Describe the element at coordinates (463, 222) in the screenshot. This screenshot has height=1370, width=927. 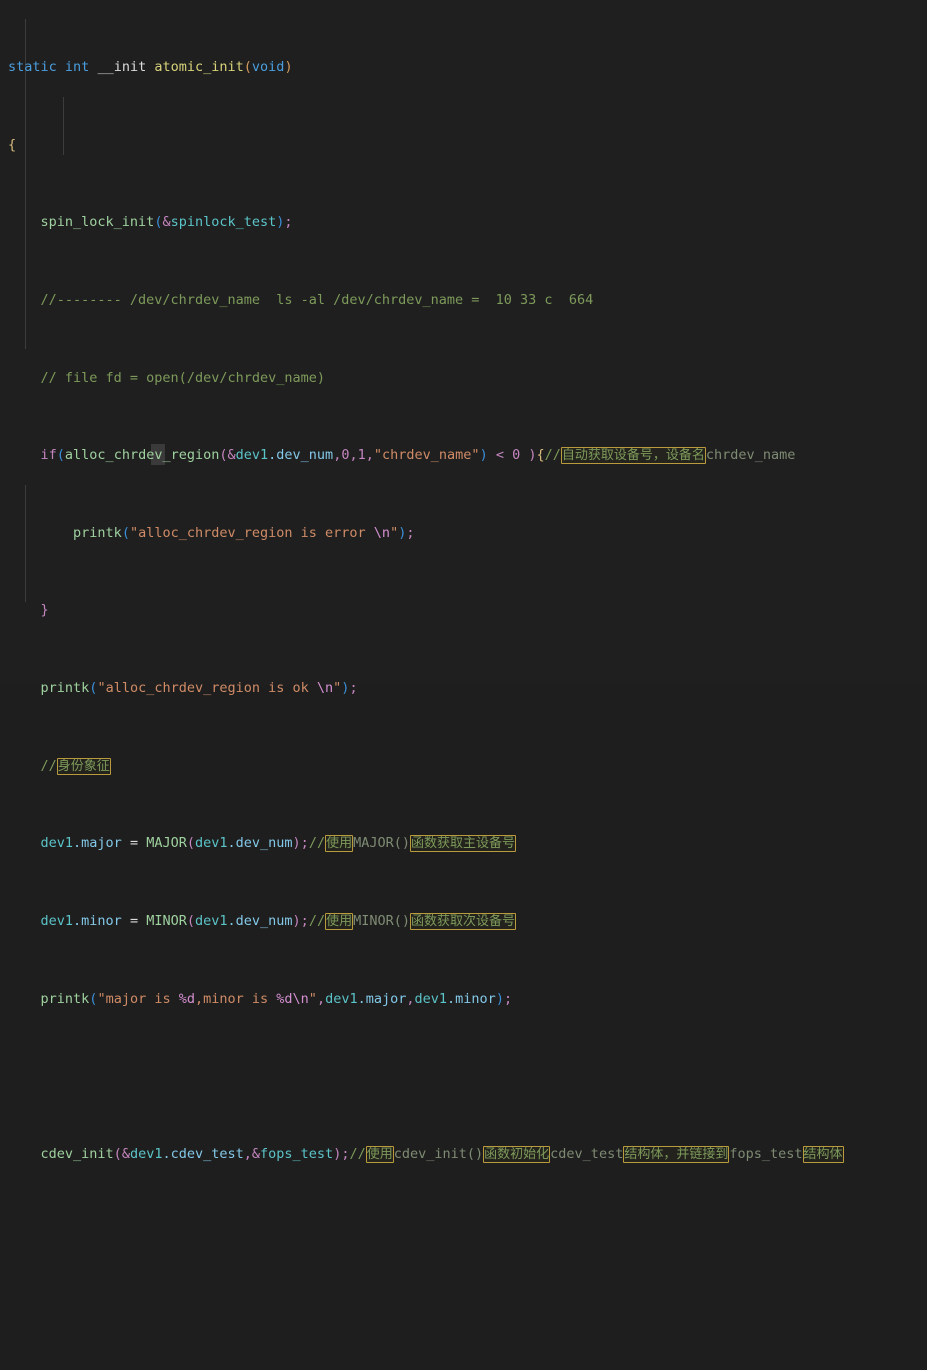
I see `code-line: spin_lock_init(&spinlock_test);` at that location.